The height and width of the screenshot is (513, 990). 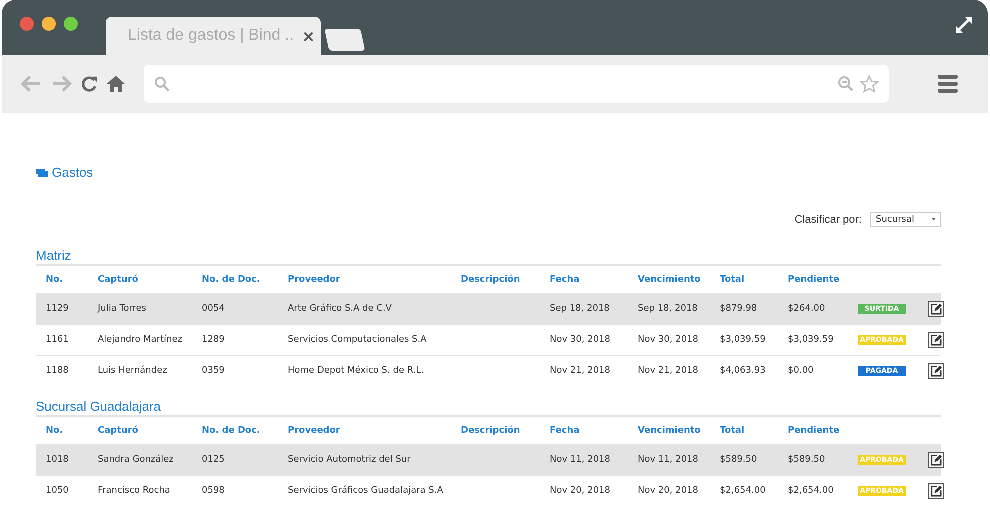 I want to click on table-cell: 0359, so click(x=213, y=371).